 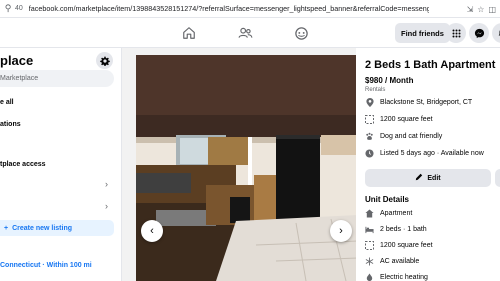 I want to click on chevron-left-icon: ‹, so click(x=152, y=231).